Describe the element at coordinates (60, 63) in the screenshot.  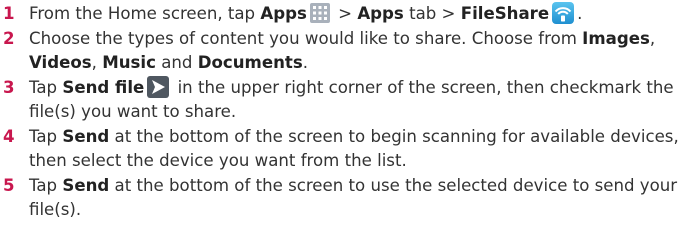
I see `step-2-videos-label: Videos` at that location.